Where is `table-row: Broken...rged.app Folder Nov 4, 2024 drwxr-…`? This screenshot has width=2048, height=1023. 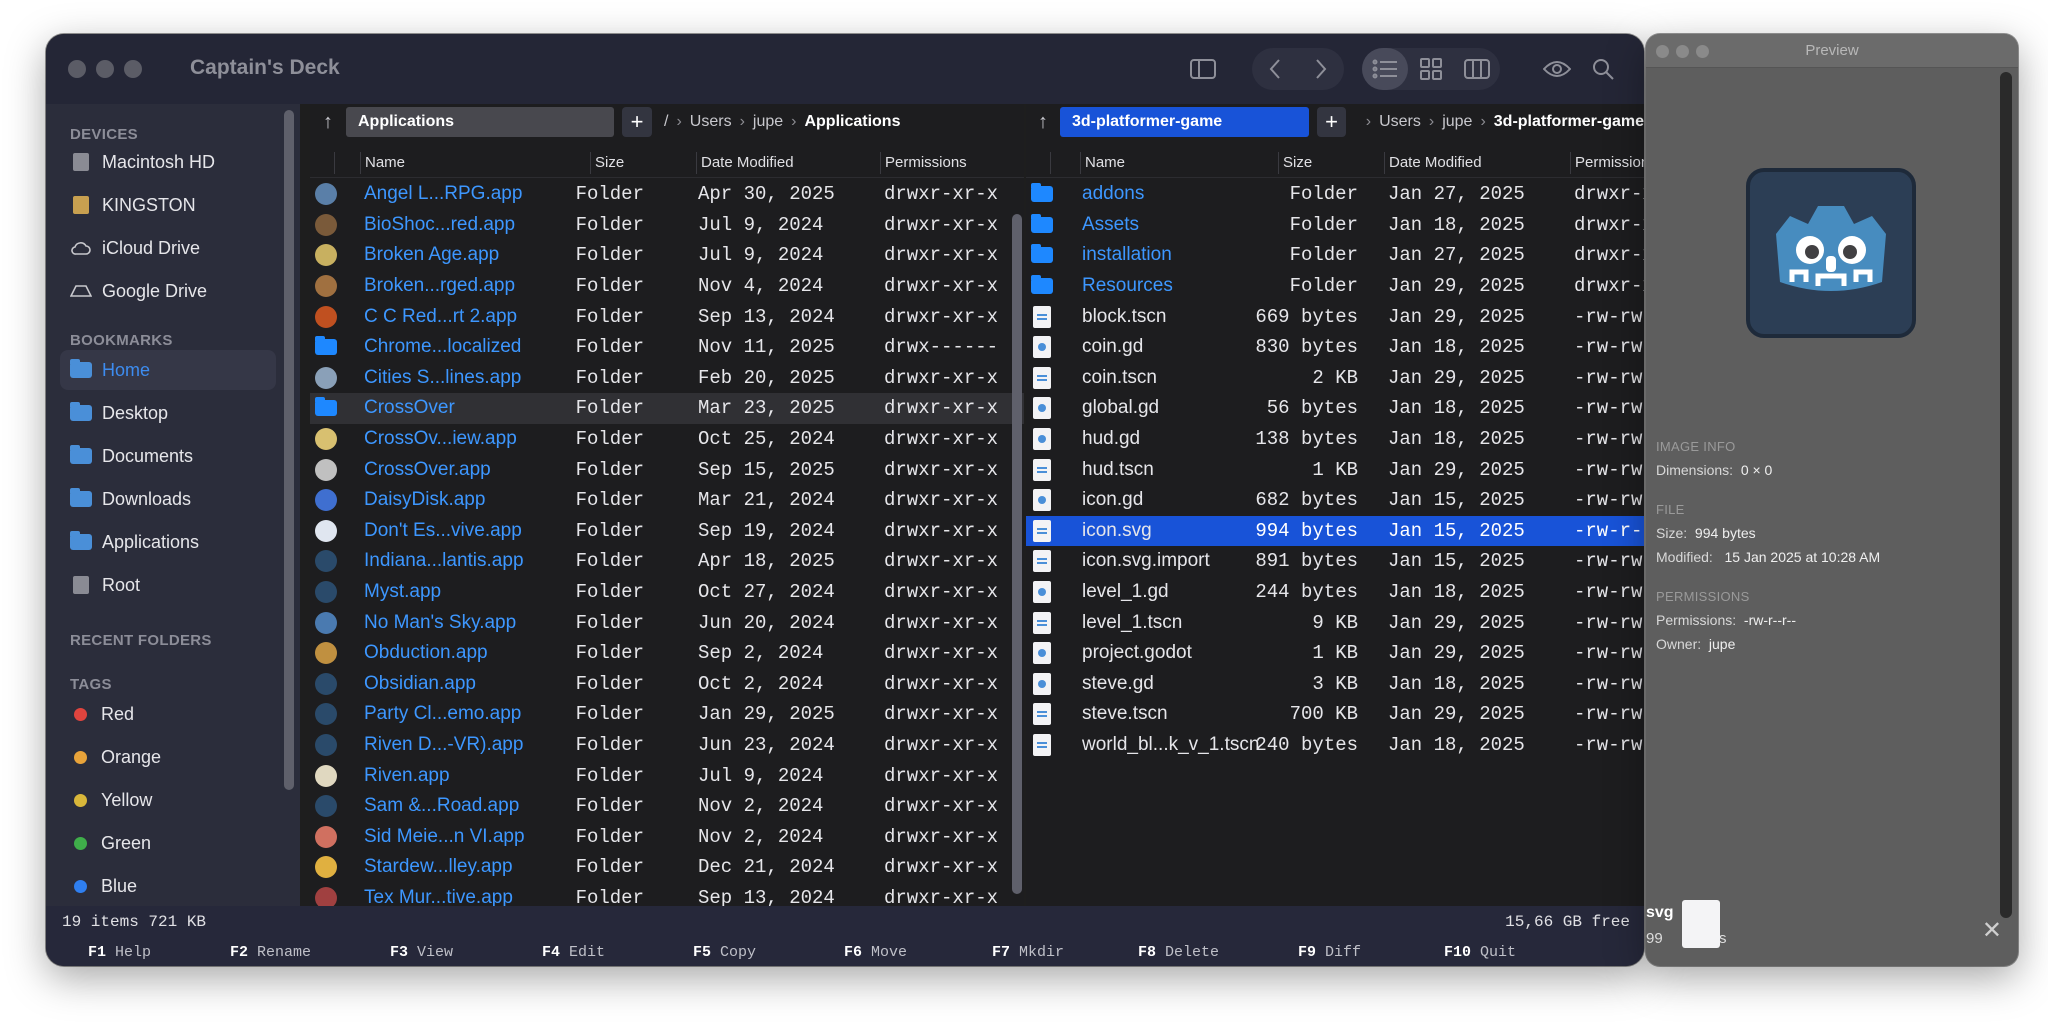 table-row: Broken...rged.app Folder Nov 4, 2024 drwxr-… is located at coordinates (667, 286).